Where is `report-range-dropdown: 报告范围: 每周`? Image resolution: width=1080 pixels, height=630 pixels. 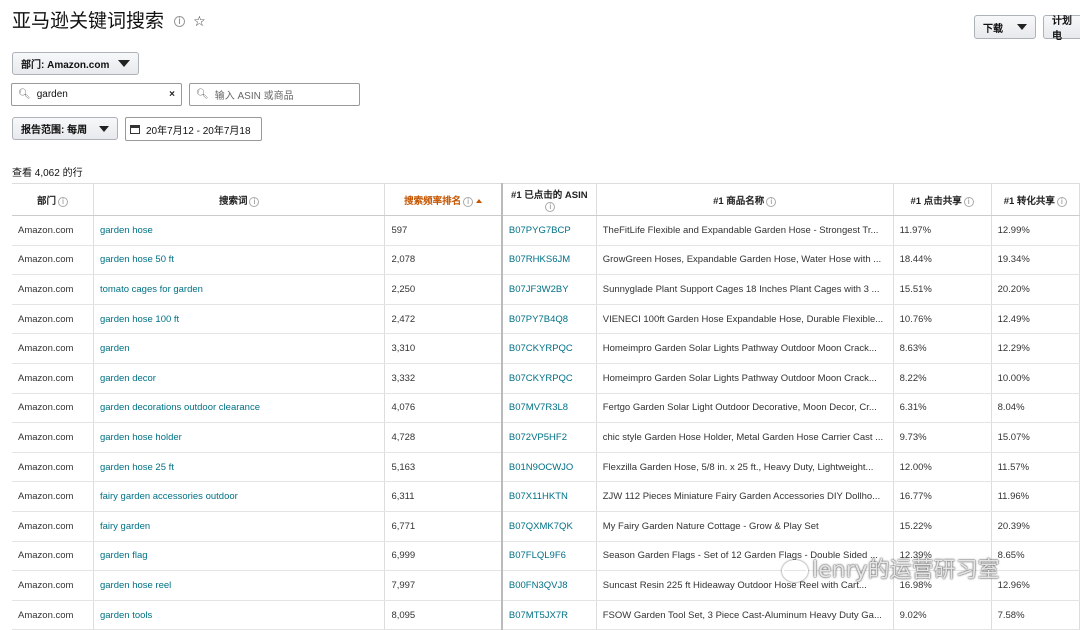 report-range-dropdown: 报告范围: 每周 is located at coordinates (65, 128).